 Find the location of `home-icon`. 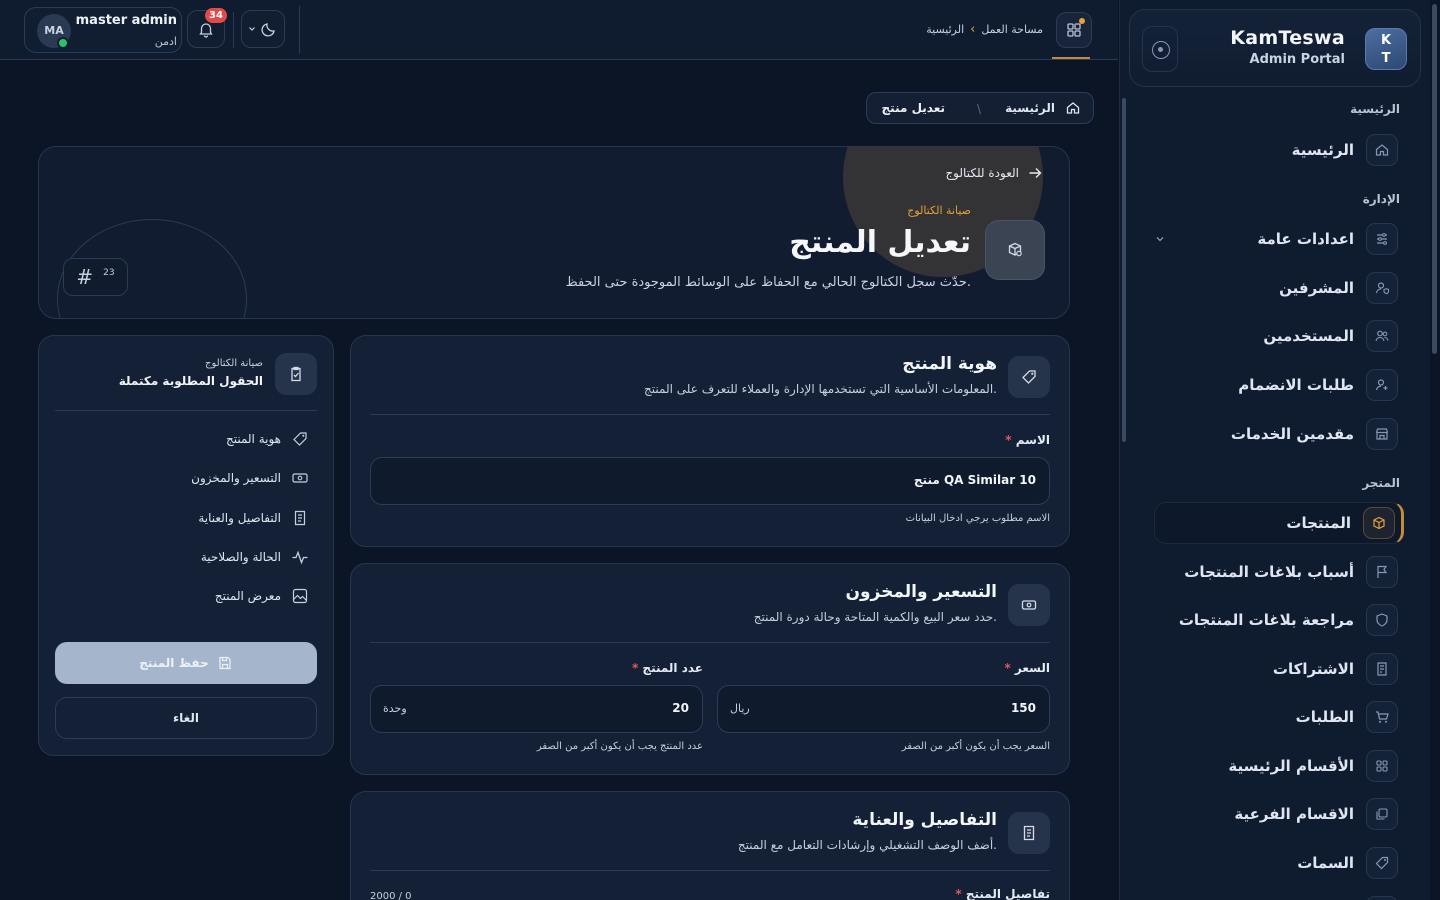

home-icon is located at coordinates (1382, 150).